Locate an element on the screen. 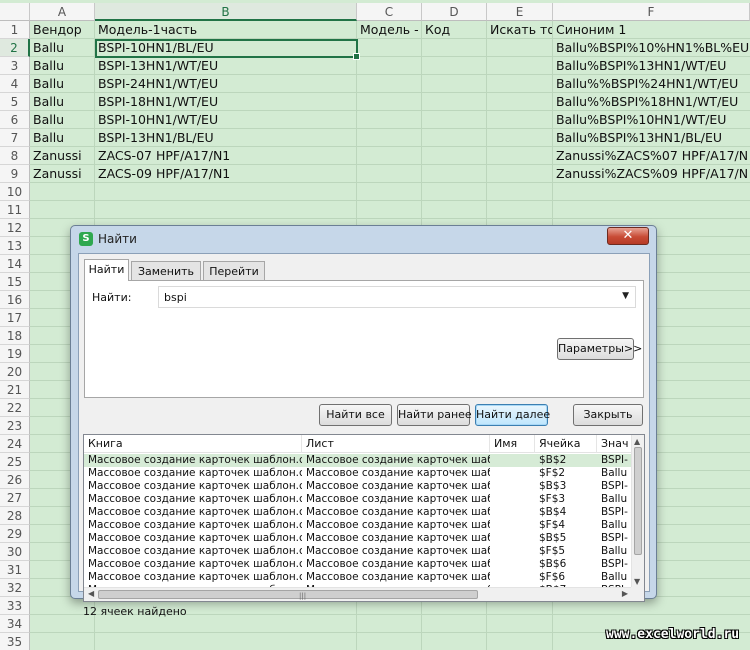 The width and height of the screenshot is (750, 650). select-all-corner is located at coordinates (15, 12).